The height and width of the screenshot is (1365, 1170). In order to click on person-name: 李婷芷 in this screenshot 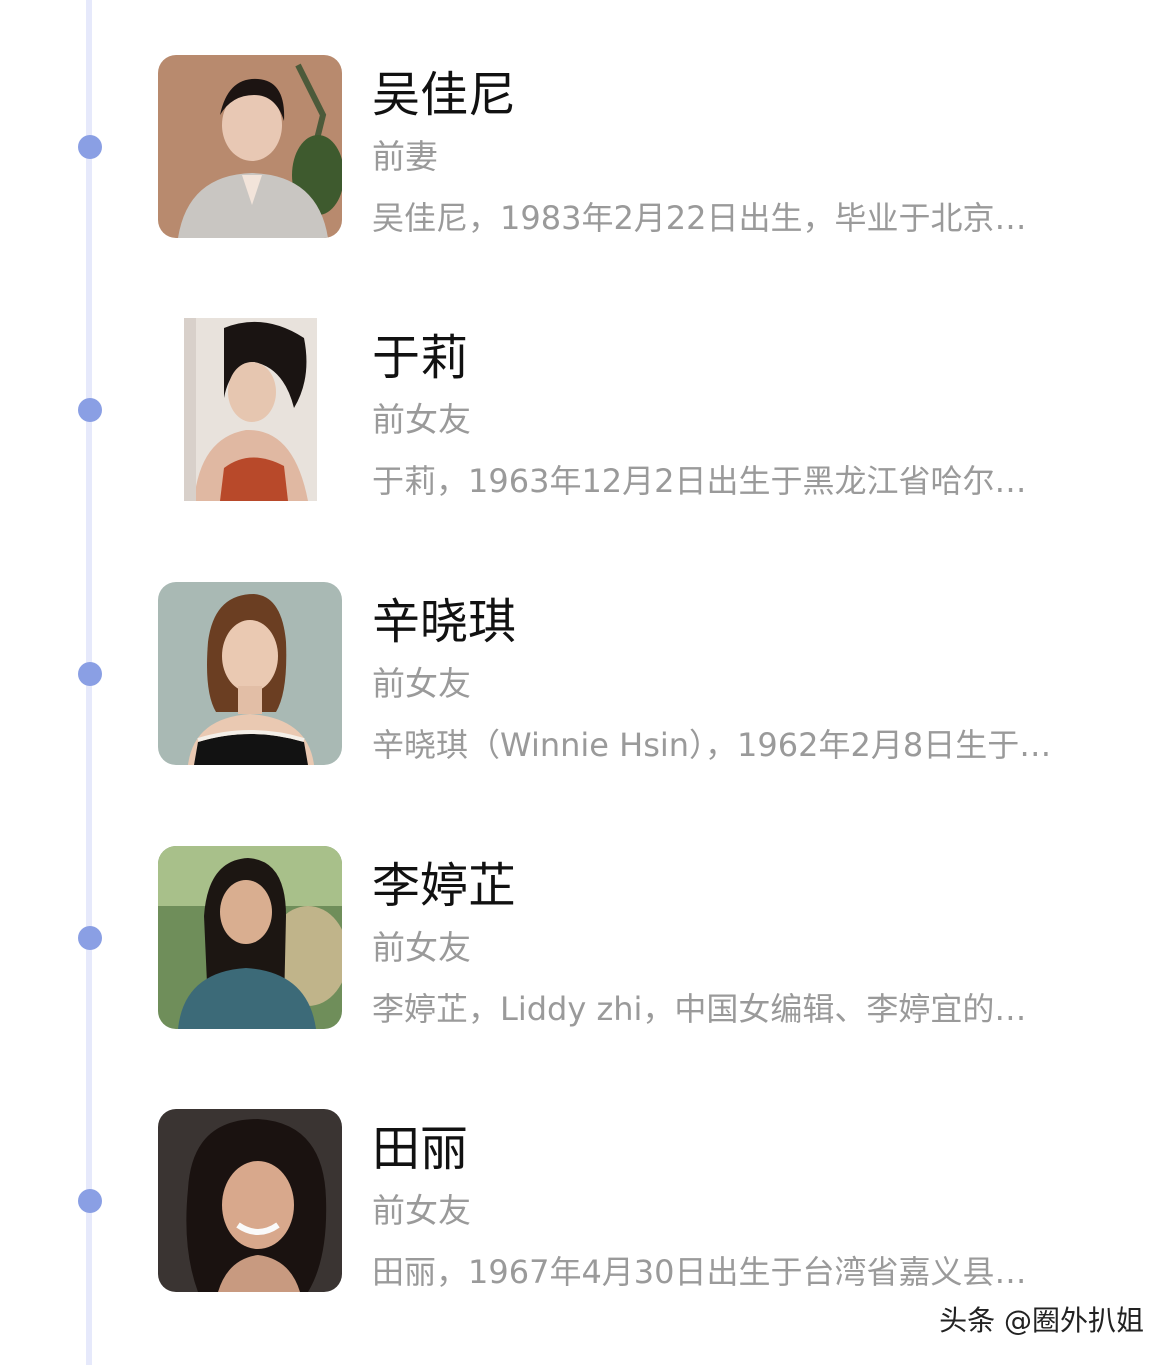, I will do `click(444, 886)`.